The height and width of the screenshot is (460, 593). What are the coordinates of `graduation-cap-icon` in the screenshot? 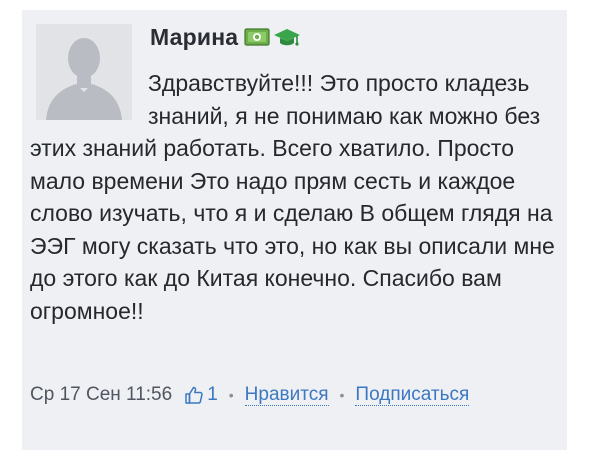 It's located at (287, 37).